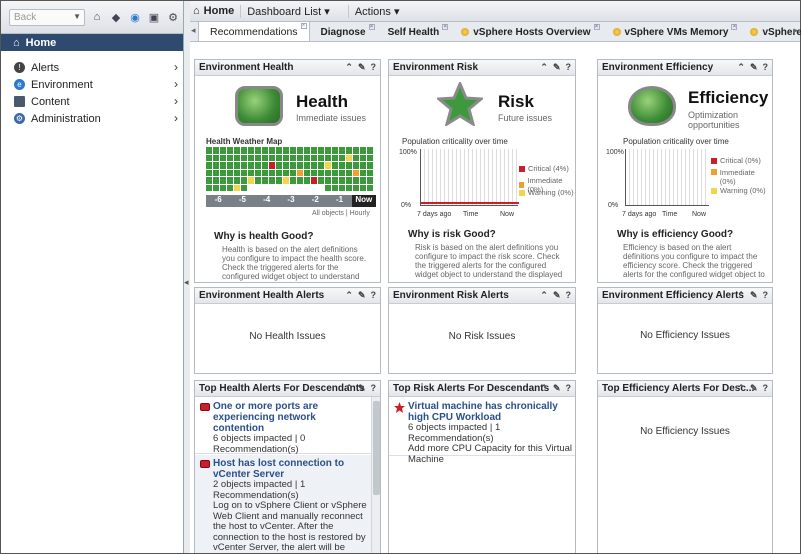  Describe the element at coordinates (671, 32) in the screenshot. I see `tab-vsphere-vms-memory: vSphere VMs Memory ×` at that location.